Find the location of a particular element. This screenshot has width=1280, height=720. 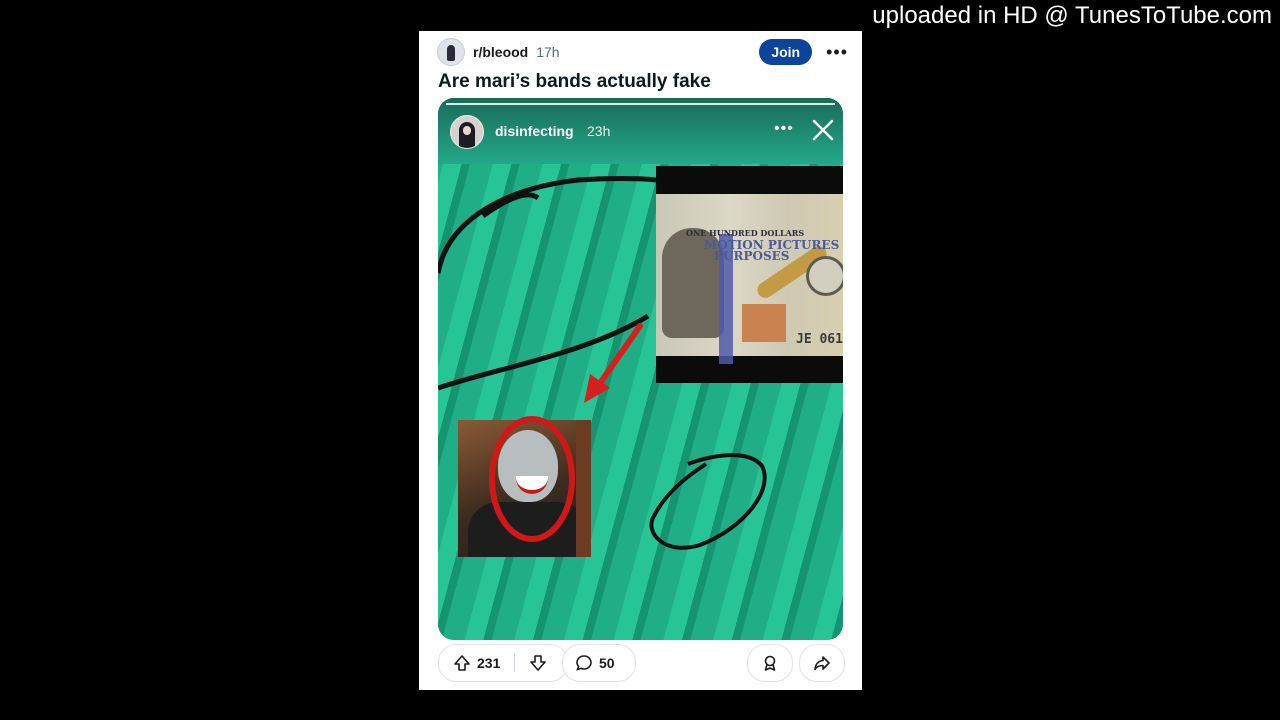

annotation-overlay is located at coordinates (602, 363).